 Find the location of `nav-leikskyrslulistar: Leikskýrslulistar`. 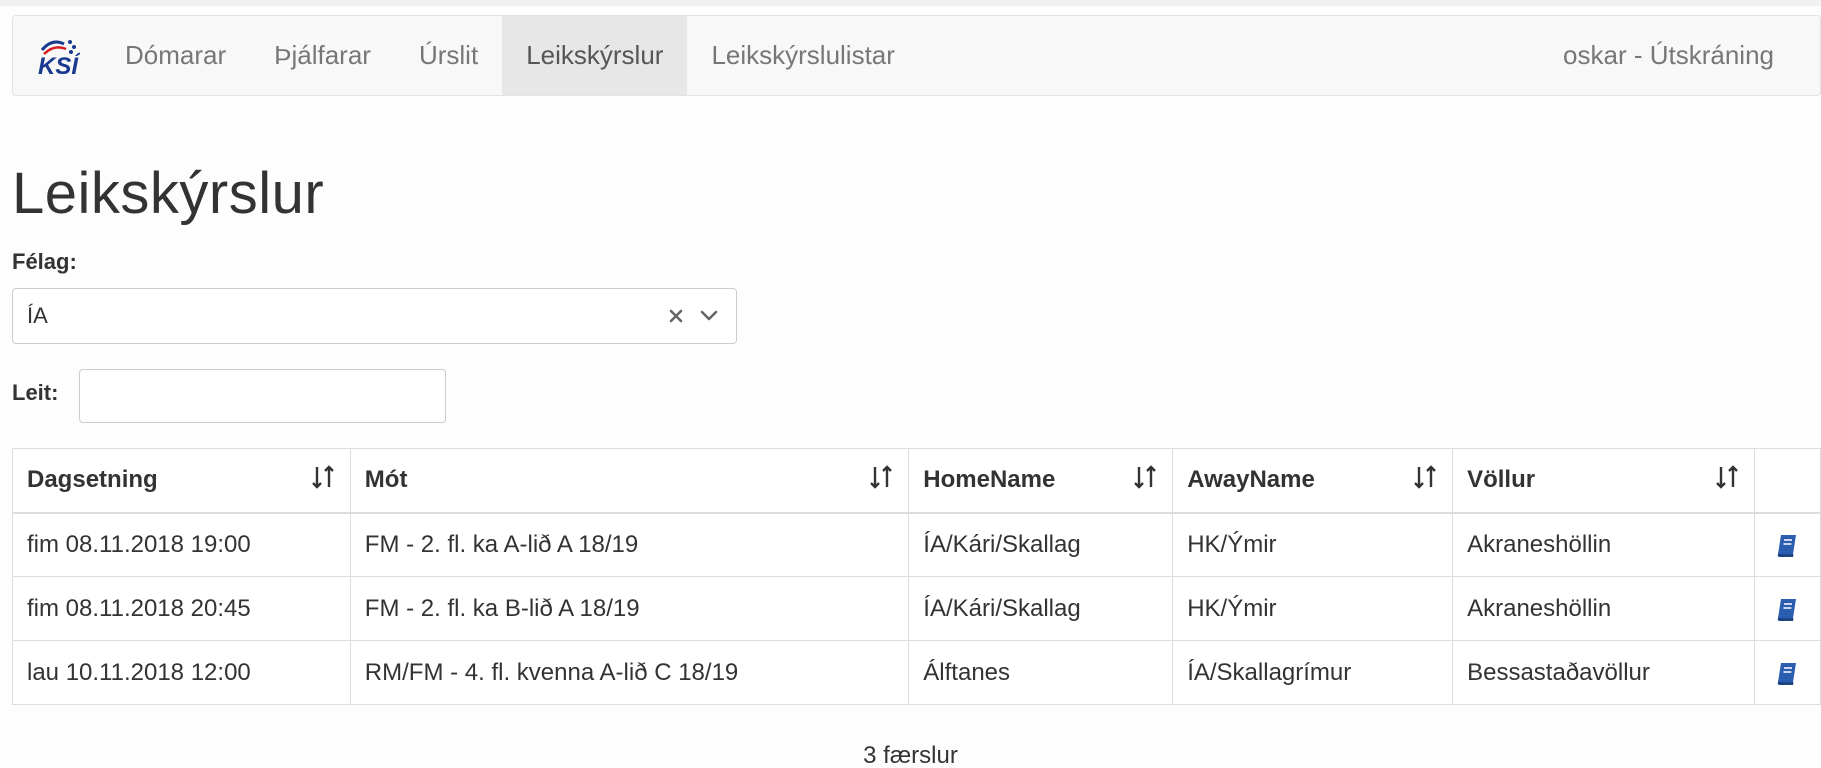

nav-leikskyrslulistar: Leikskýrslulistar is located at coordinates (803, 55).